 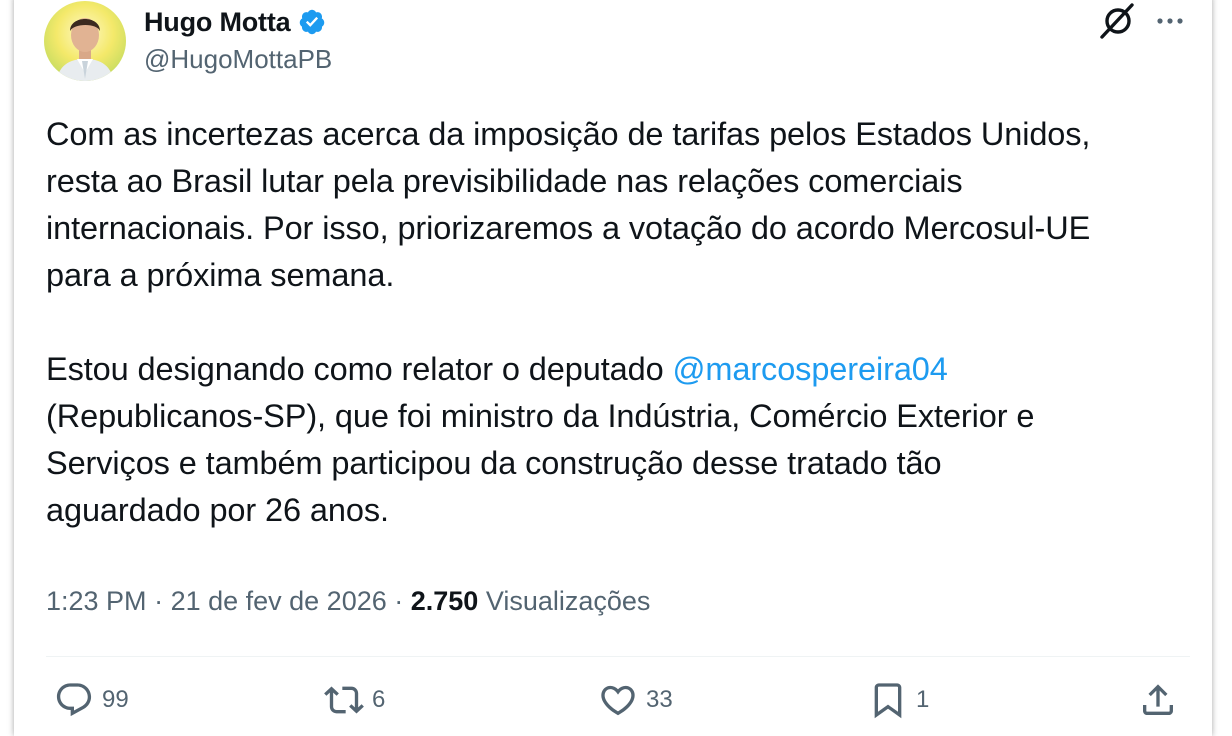 What do you see at coordinates (312, 22) in the screenshot?
I see `verified-badge-icon` at bounding box center [312, 22].